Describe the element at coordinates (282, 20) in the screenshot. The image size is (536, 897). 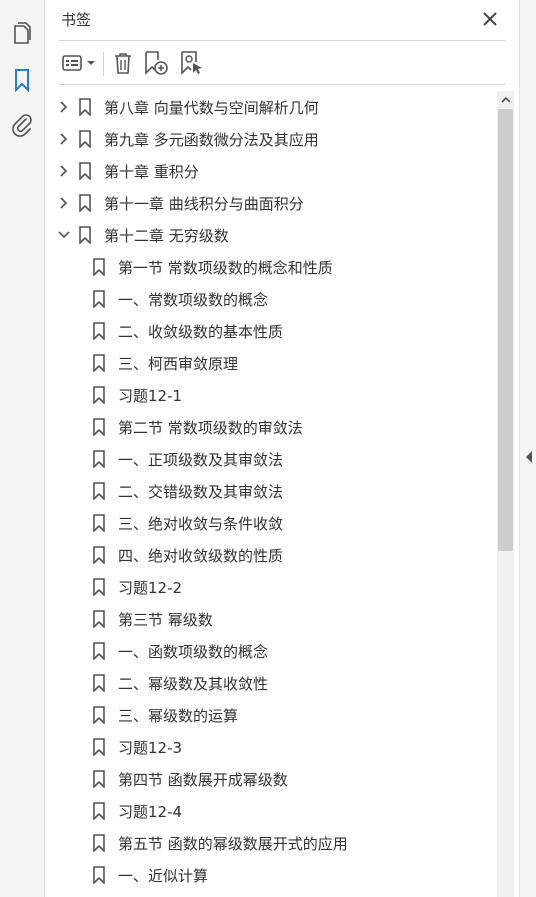
I see `panel-header: 书签` at that location.